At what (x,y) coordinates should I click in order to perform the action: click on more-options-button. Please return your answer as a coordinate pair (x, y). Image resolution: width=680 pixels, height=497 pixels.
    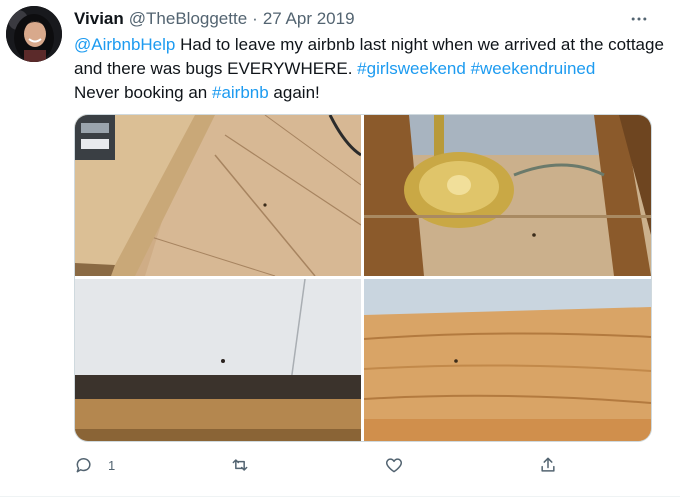
    Looking at the image, I should click on (639, 19).